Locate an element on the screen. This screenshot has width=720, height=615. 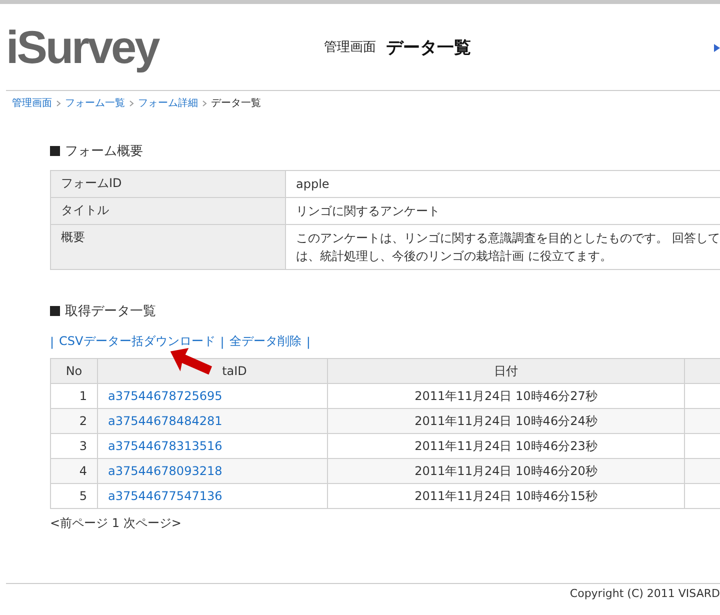
table-cell: このアンケートは、リンゴに関する意識調査を目的としたものです。 回答して は、統計処理し、今後のリンゴの栽培計画 に役立てます。 is located at coordinates (508, 247).